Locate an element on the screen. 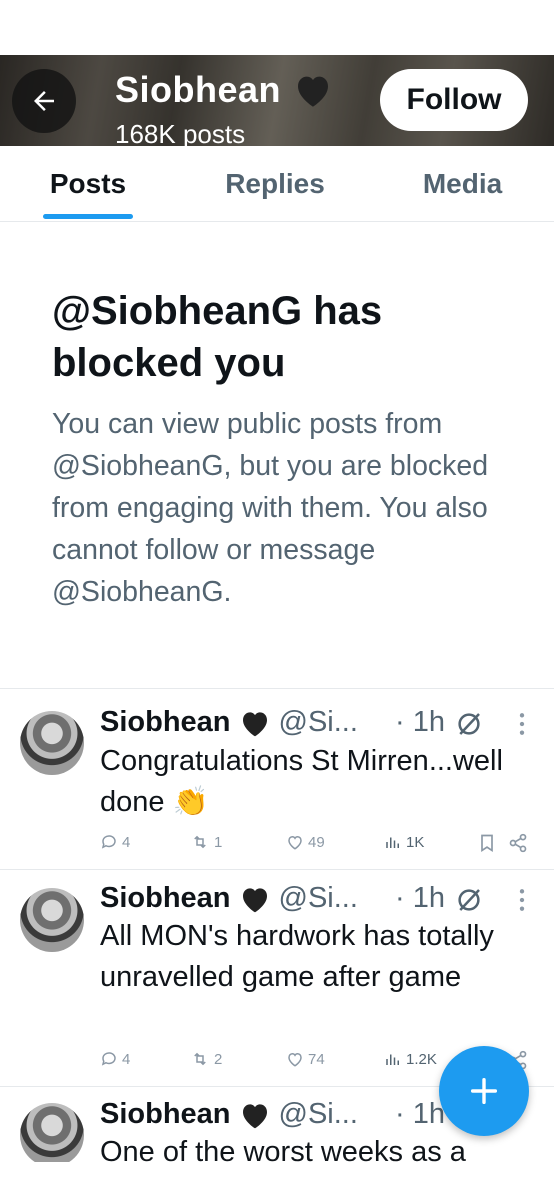  plus-icon is located at coordinates (484, 1091).